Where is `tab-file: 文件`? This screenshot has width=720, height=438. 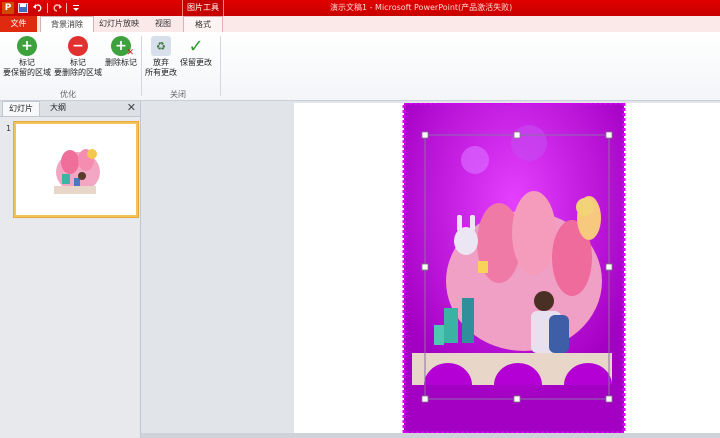 tab-file: 文件 is located at coordinates (18, 24).